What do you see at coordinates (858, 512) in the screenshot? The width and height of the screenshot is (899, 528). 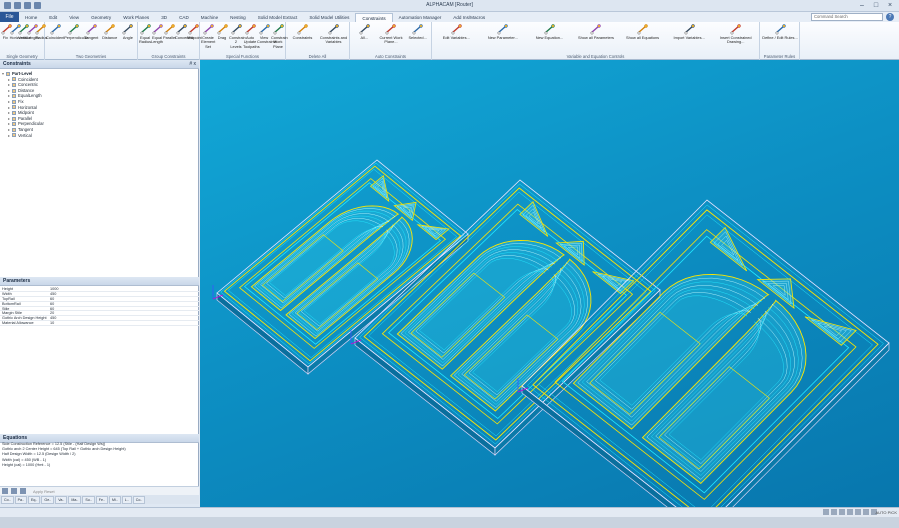 I see `zoom-icon` at bounding box center [858, 512].